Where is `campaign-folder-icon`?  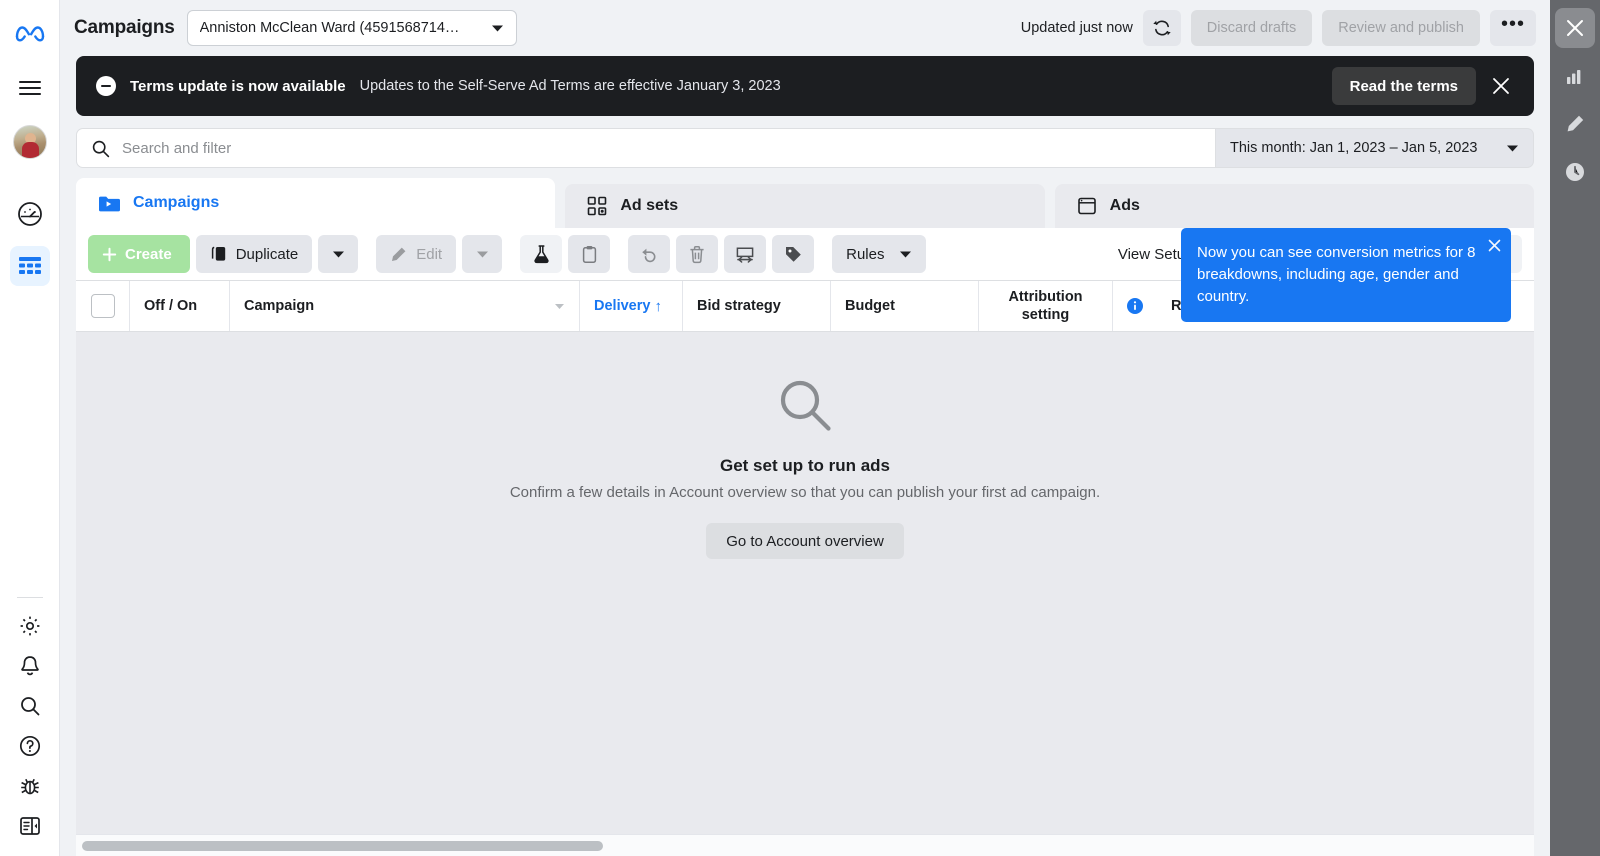 campaign-folder-icon is located at coordinates (109, 203).